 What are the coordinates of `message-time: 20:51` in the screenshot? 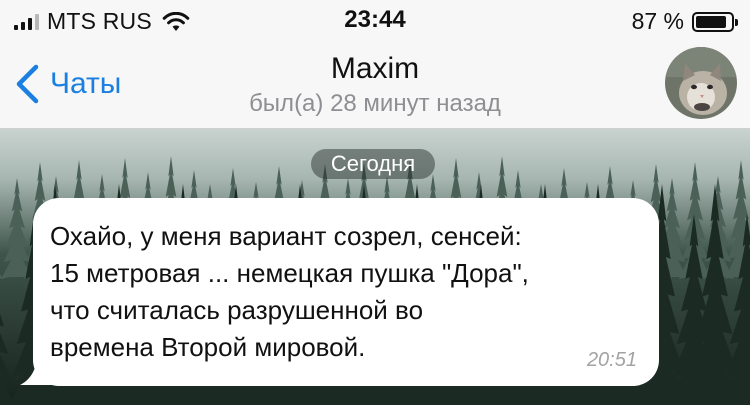 It's located at (611, 360).